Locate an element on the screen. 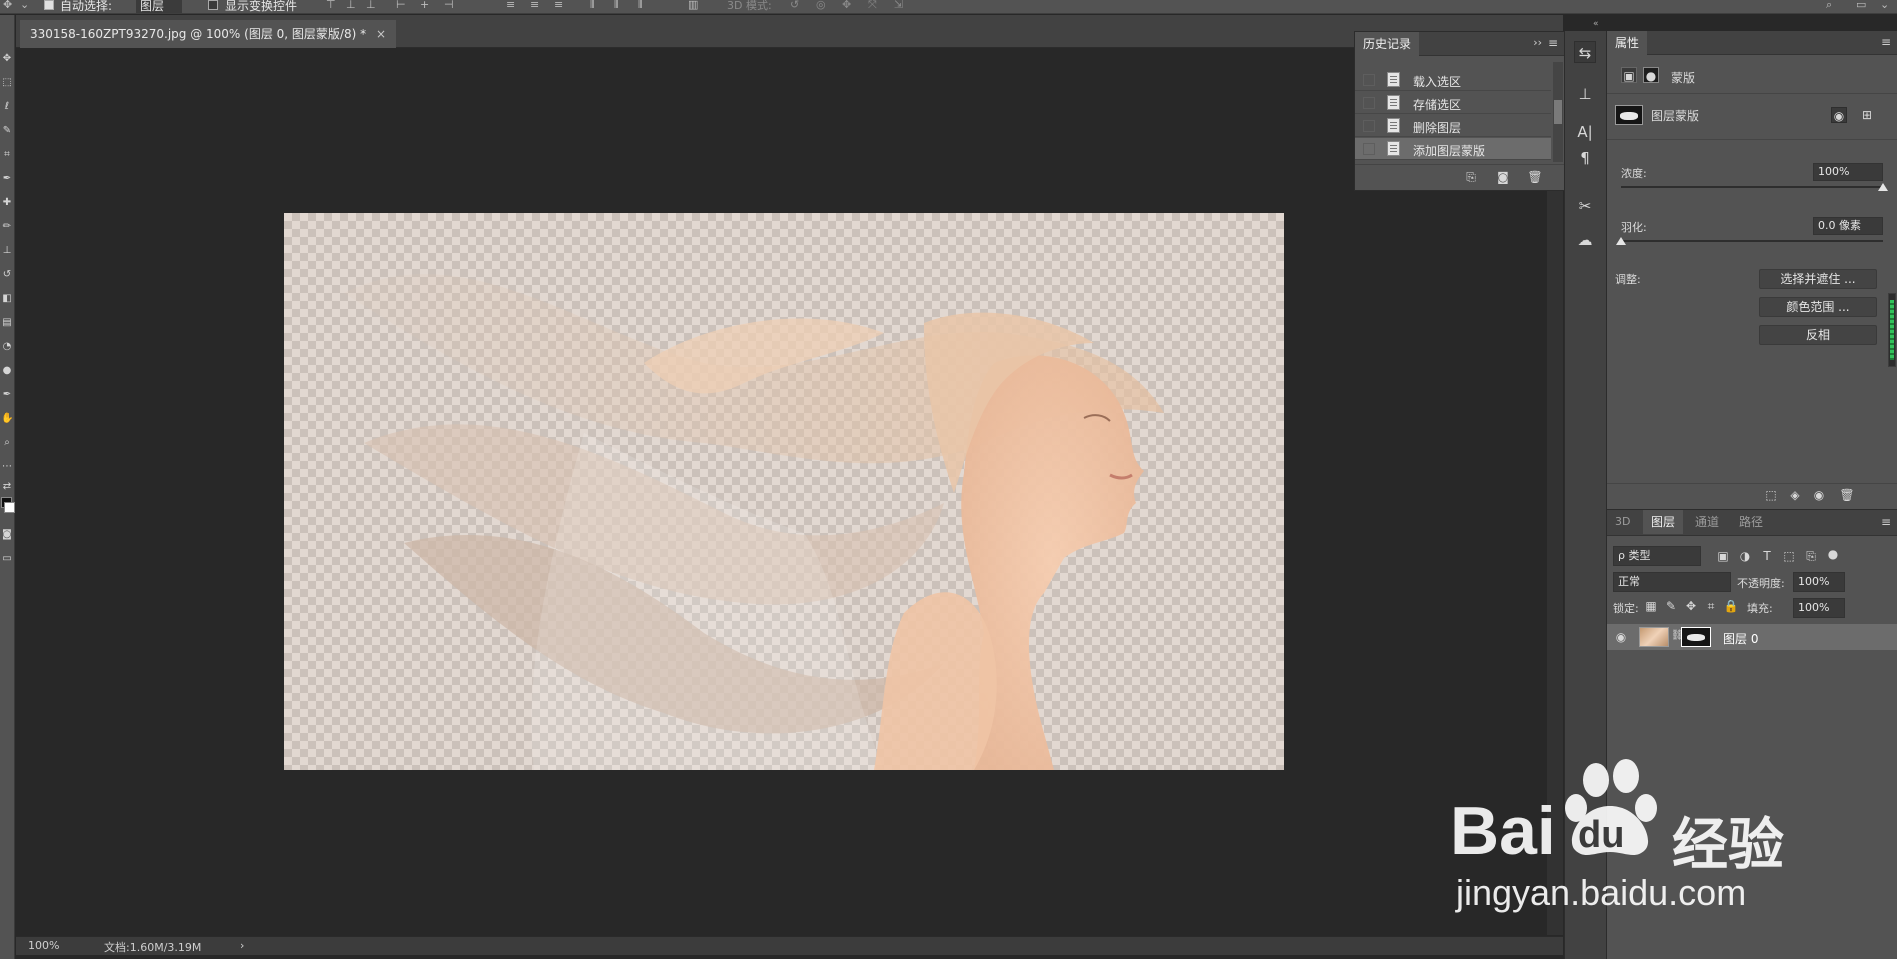 The width and height of the screenshot is (1897, 959). tools-icon: ✂ is located at coordinates (1585, 206).